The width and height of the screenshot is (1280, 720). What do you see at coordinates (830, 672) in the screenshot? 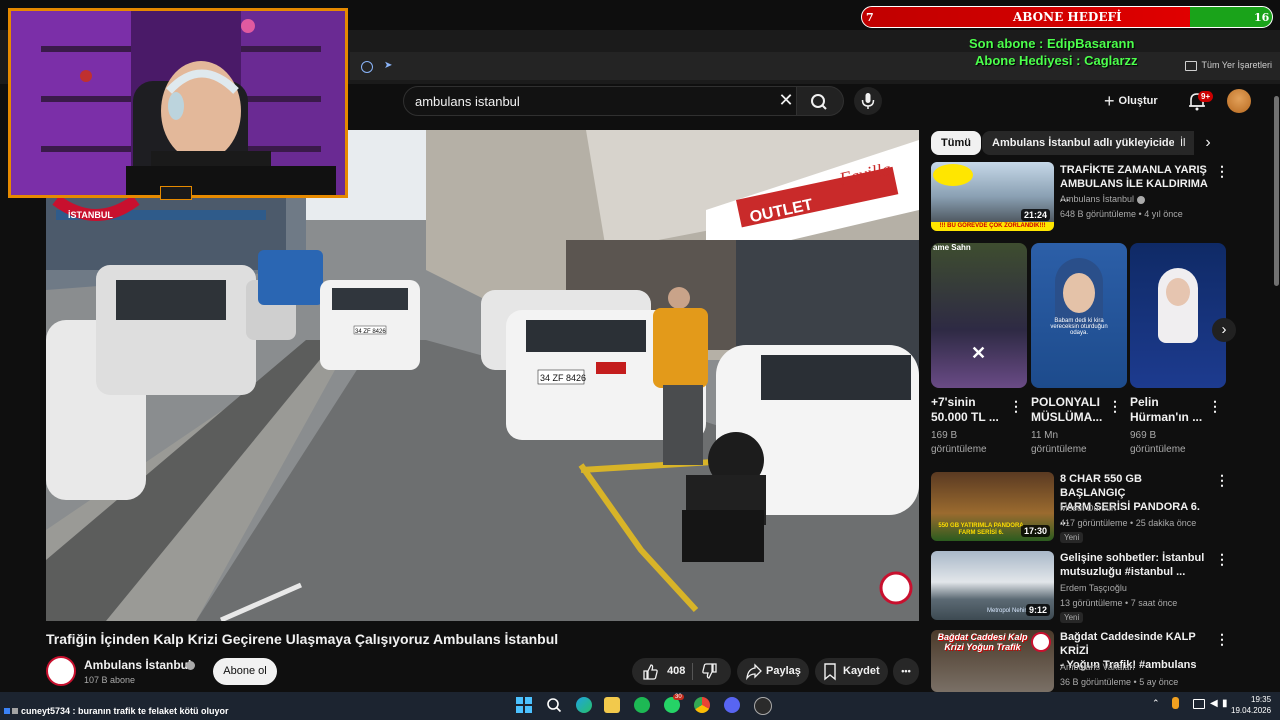
I see `bookmark-icon` at bounding box center [830, 672].